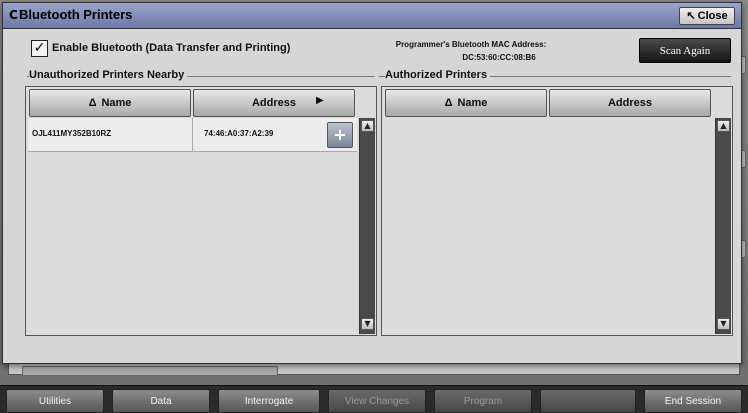 This screenshot has height=413, width=748. I want to click on utilities-button: Utilities, so click(55, 401).